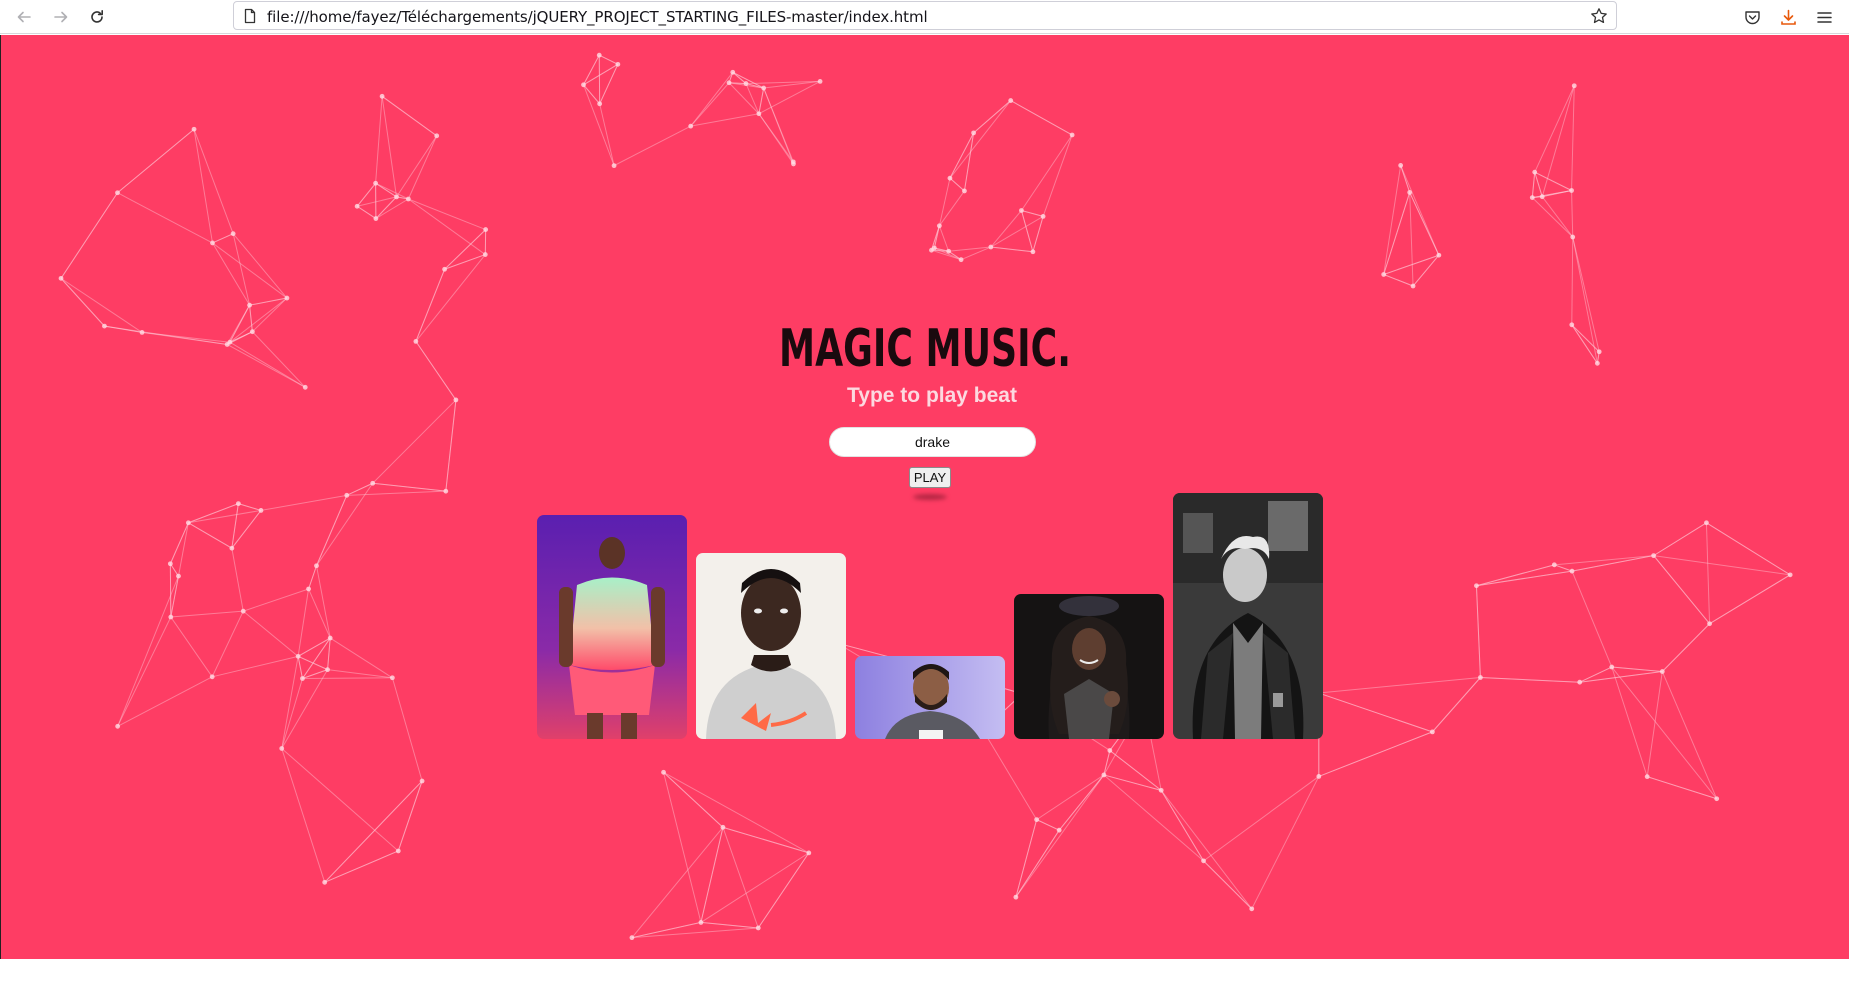 This screenshot has width=1849, height=1003. Describe the element at coordinates (930, 477) in the screenshot. I see `play-button: PLAY` at that location.